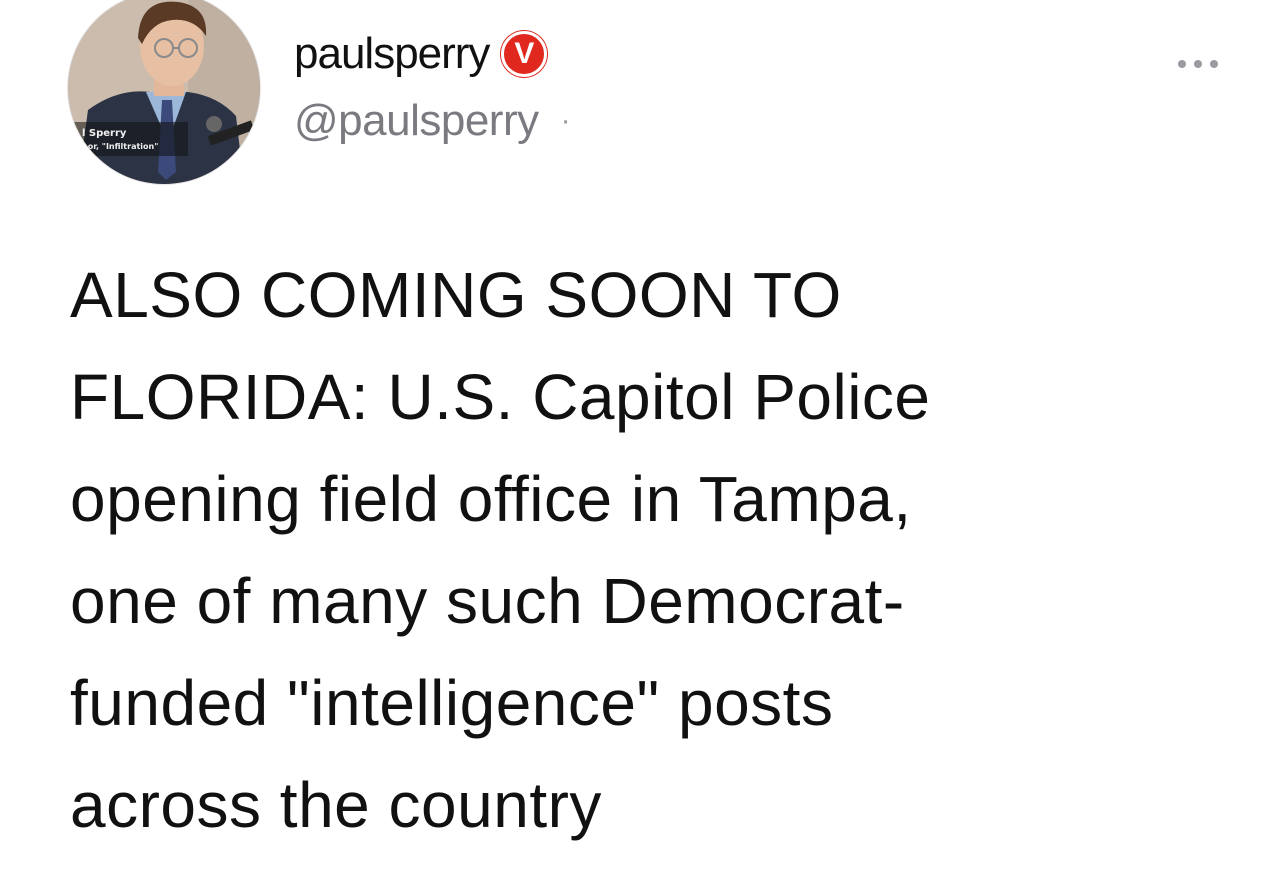 The image size is (1284, 869). I want to click on verified-badge-icon: V, so click(524, 54).